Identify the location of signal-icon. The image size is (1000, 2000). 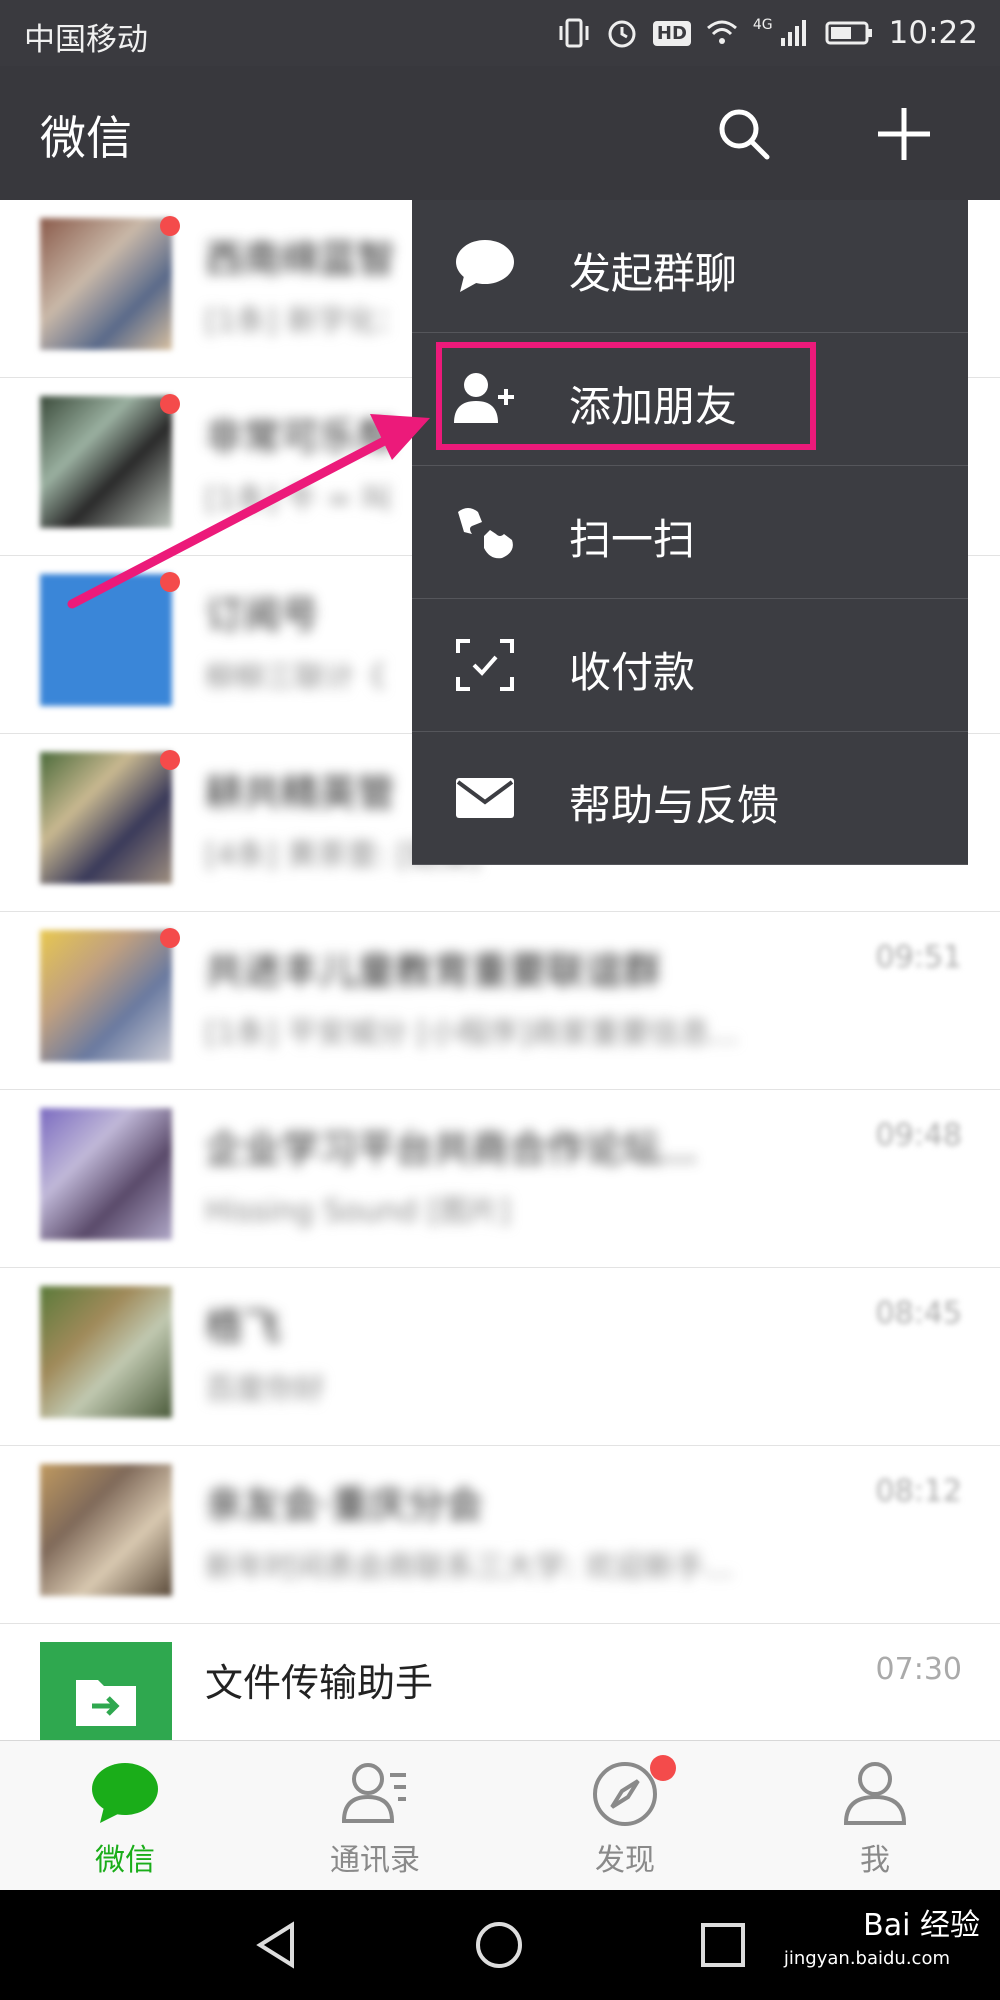
(793, 33).